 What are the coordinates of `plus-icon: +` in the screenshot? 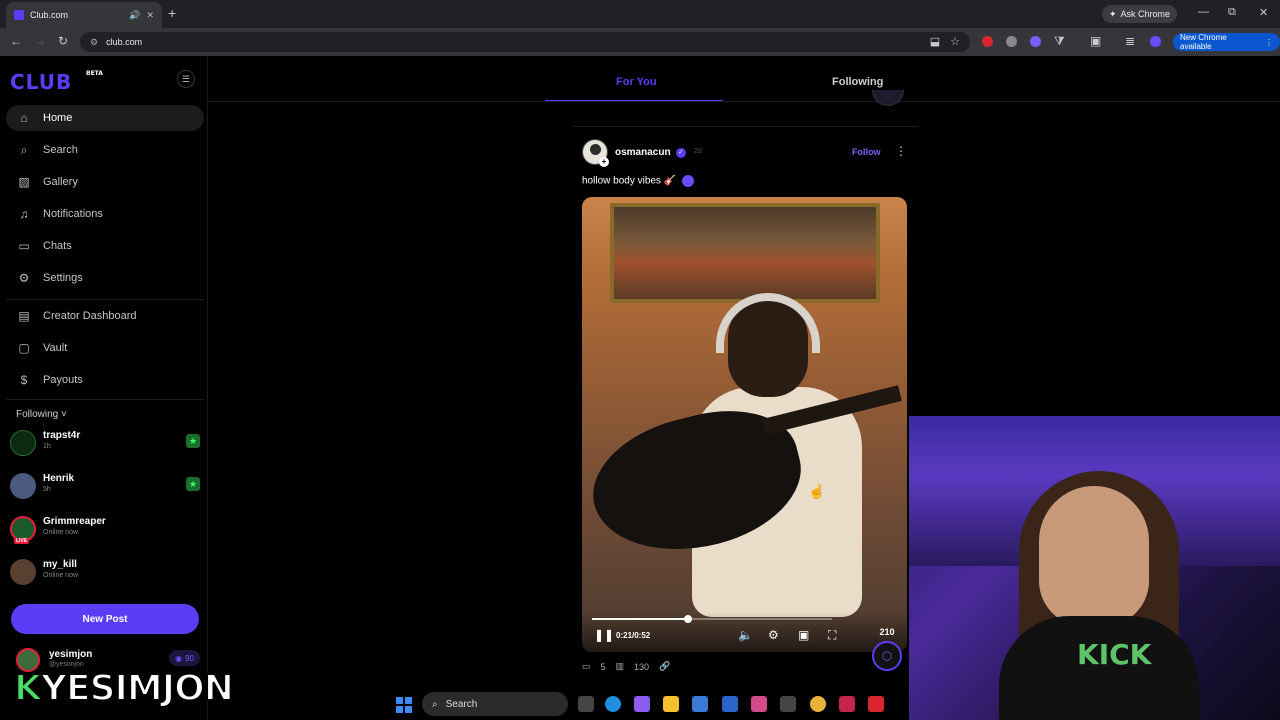 It's located at (604, 162).